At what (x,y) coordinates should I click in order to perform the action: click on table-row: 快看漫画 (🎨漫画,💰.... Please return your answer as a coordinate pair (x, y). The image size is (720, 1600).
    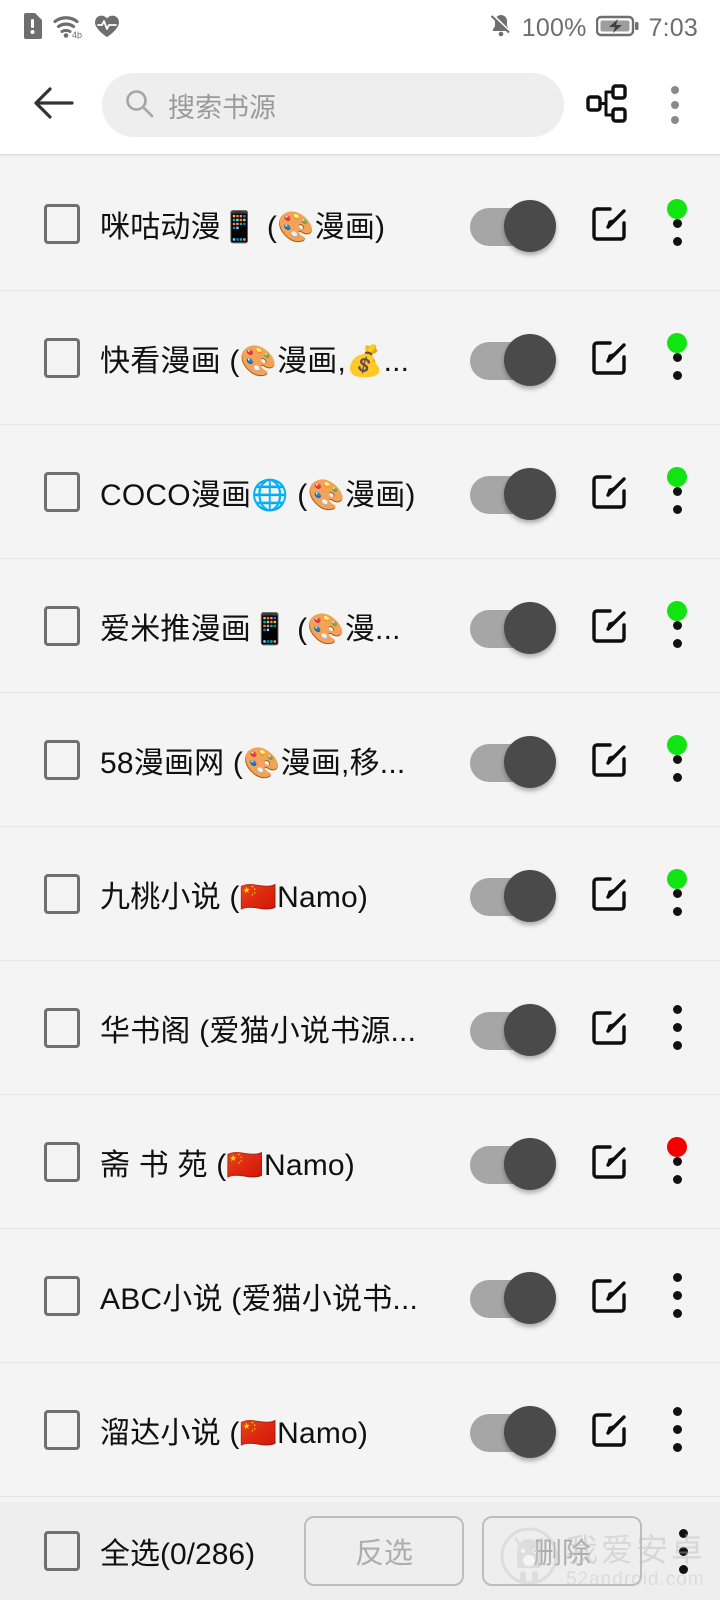
    Looking at the image, I should click on (360, 358).